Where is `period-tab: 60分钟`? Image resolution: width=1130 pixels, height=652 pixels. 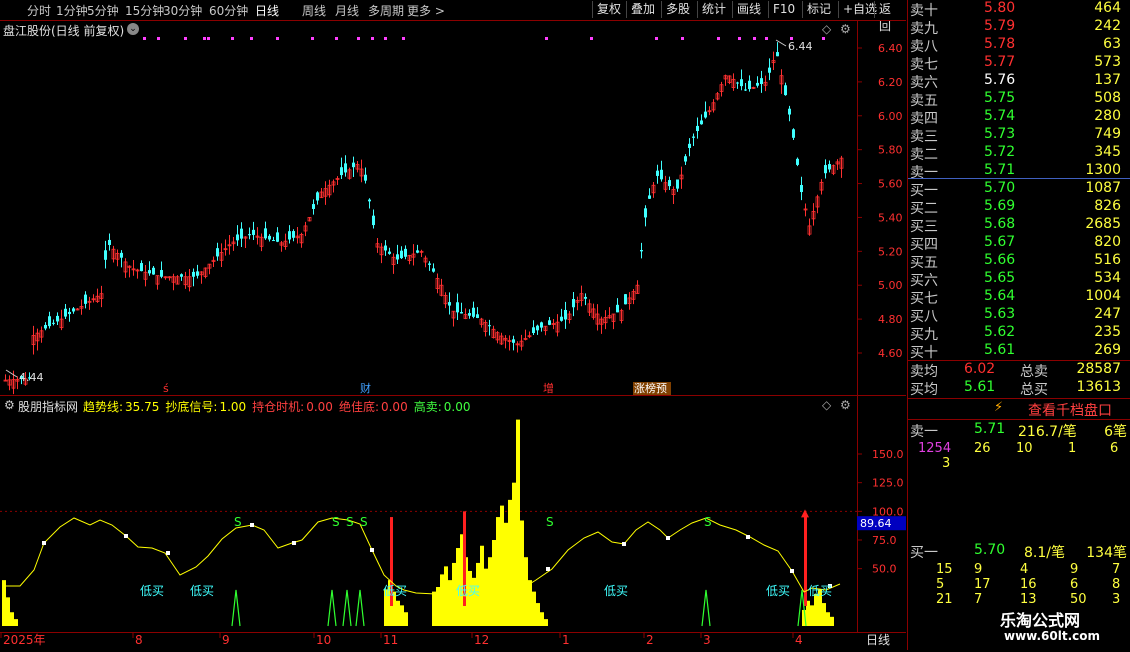
period-tab: 60分钟 is located at coordinates (228, 10).